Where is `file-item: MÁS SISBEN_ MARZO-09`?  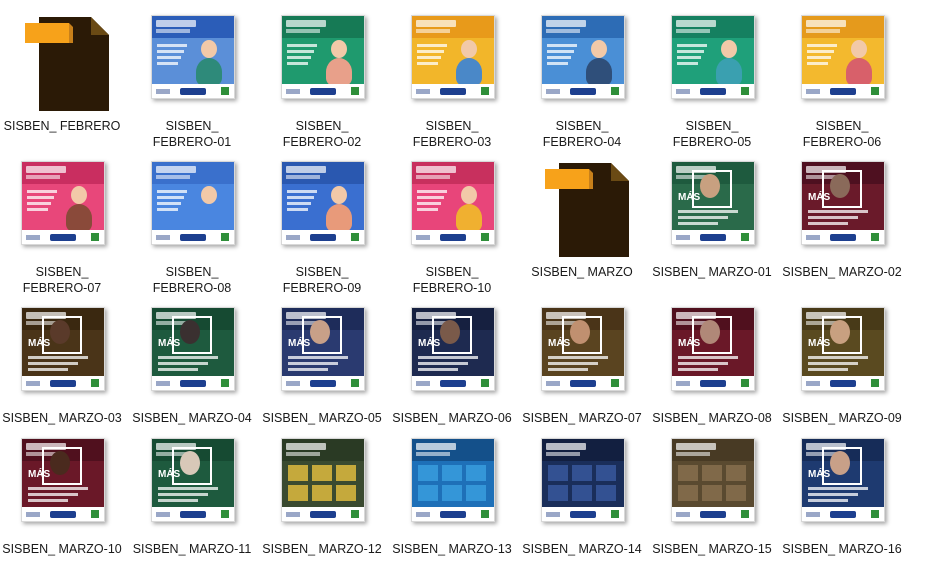 file-item: MÁS SISBEN_ MARZO-09 is located at coordinates (842, 382).